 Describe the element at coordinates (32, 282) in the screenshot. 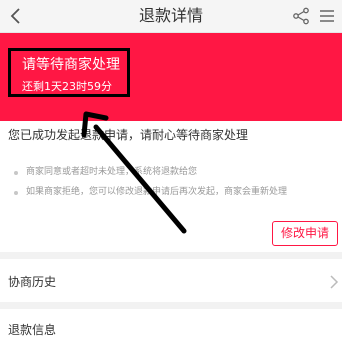

I see `row-label: 协商历史` at that location.